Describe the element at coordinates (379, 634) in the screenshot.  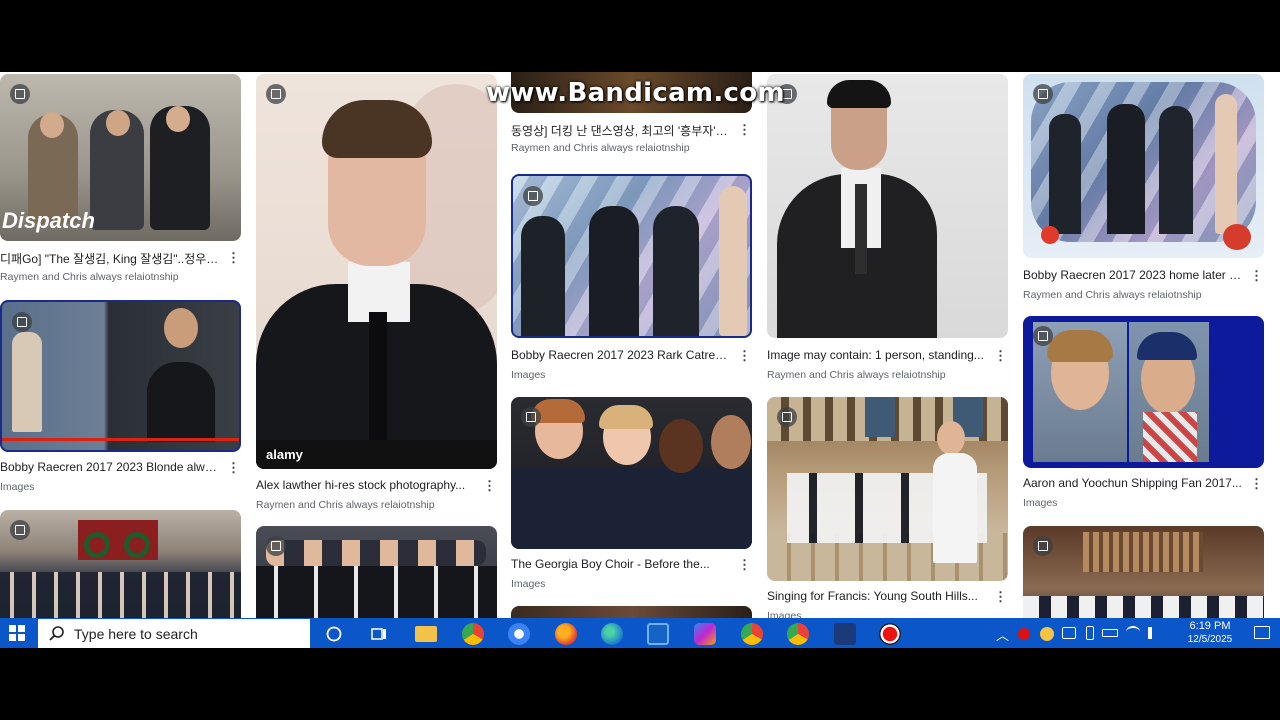
I see `task-view-icon` at that location.